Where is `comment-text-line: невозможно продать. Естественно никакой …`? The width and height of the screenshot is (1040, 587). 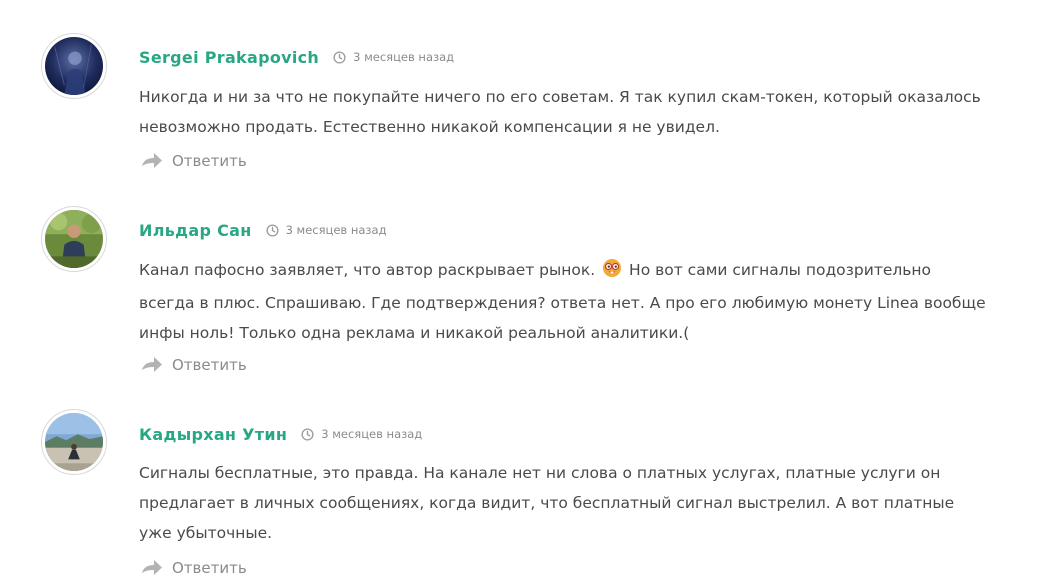
comment-text-line: невозможно продать. Естественно никакой … is located at coordinates (429, 127).